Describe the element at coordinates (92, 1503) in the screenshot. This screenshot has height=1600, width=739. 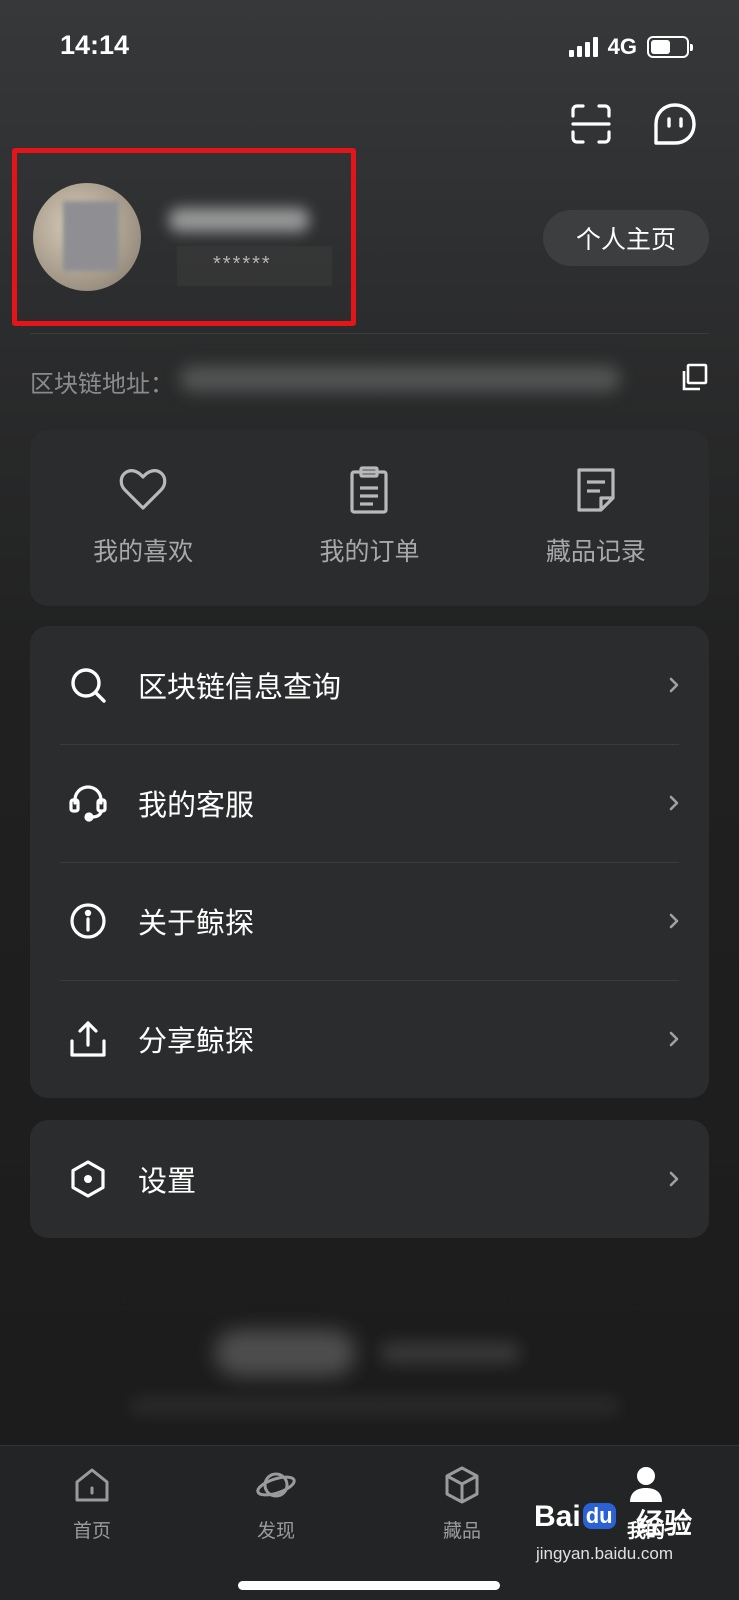
I see `tab-home: 首页` at that location.